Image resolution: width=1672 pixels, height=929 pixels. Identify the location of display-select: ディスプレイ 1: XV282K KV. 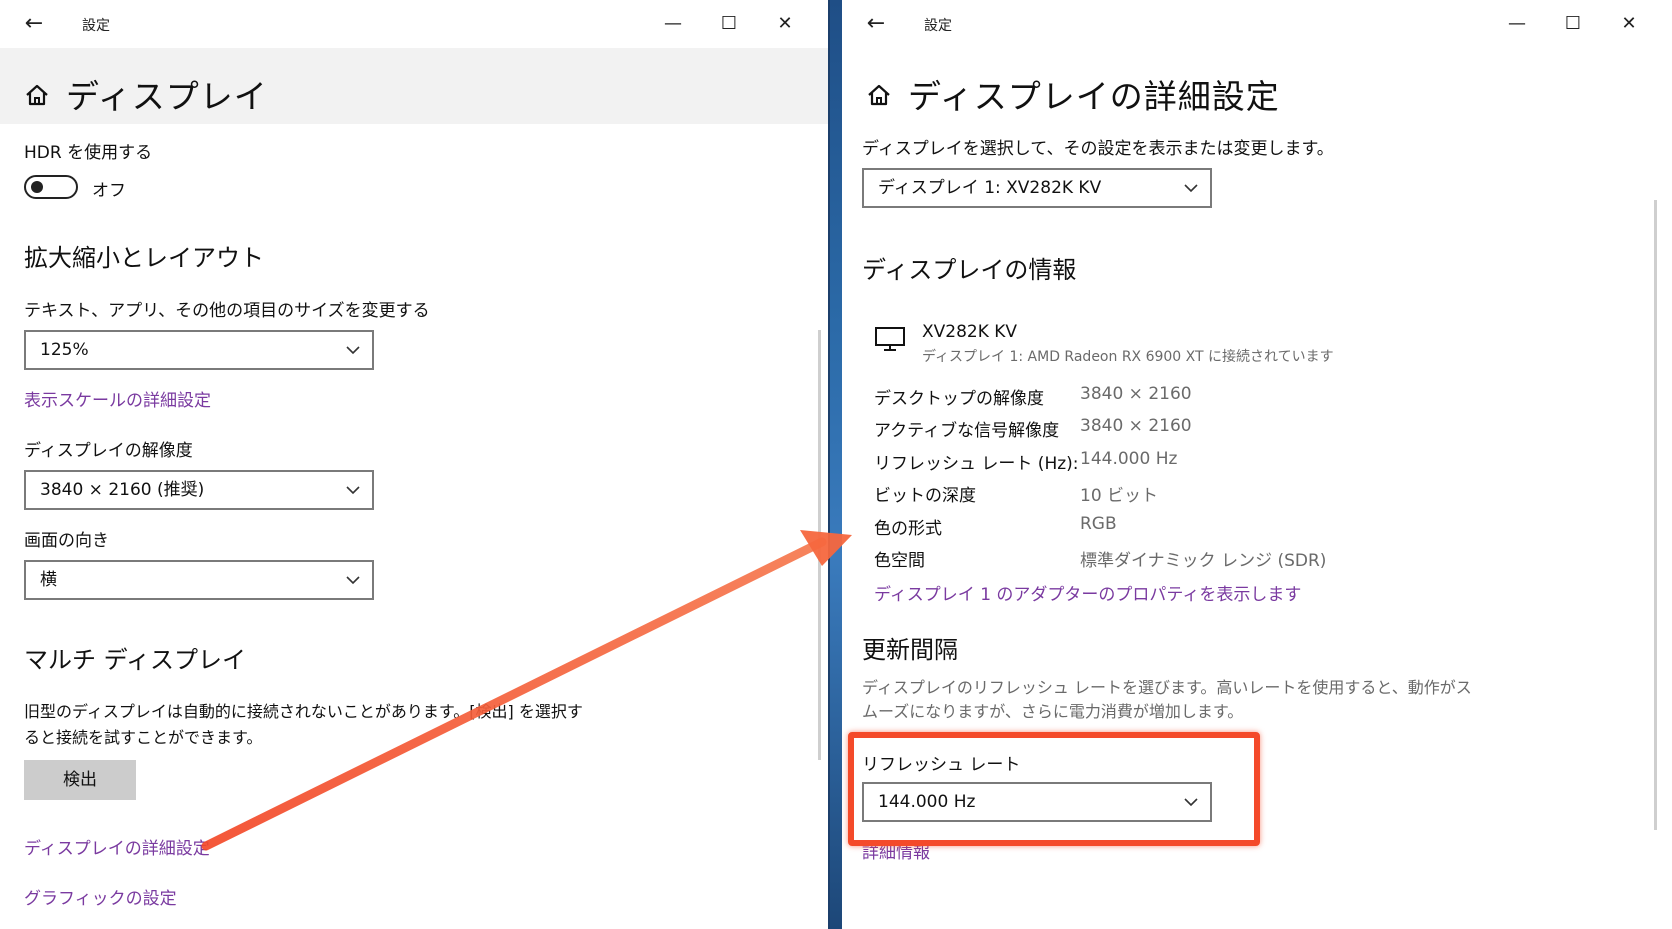
(1037, 188).